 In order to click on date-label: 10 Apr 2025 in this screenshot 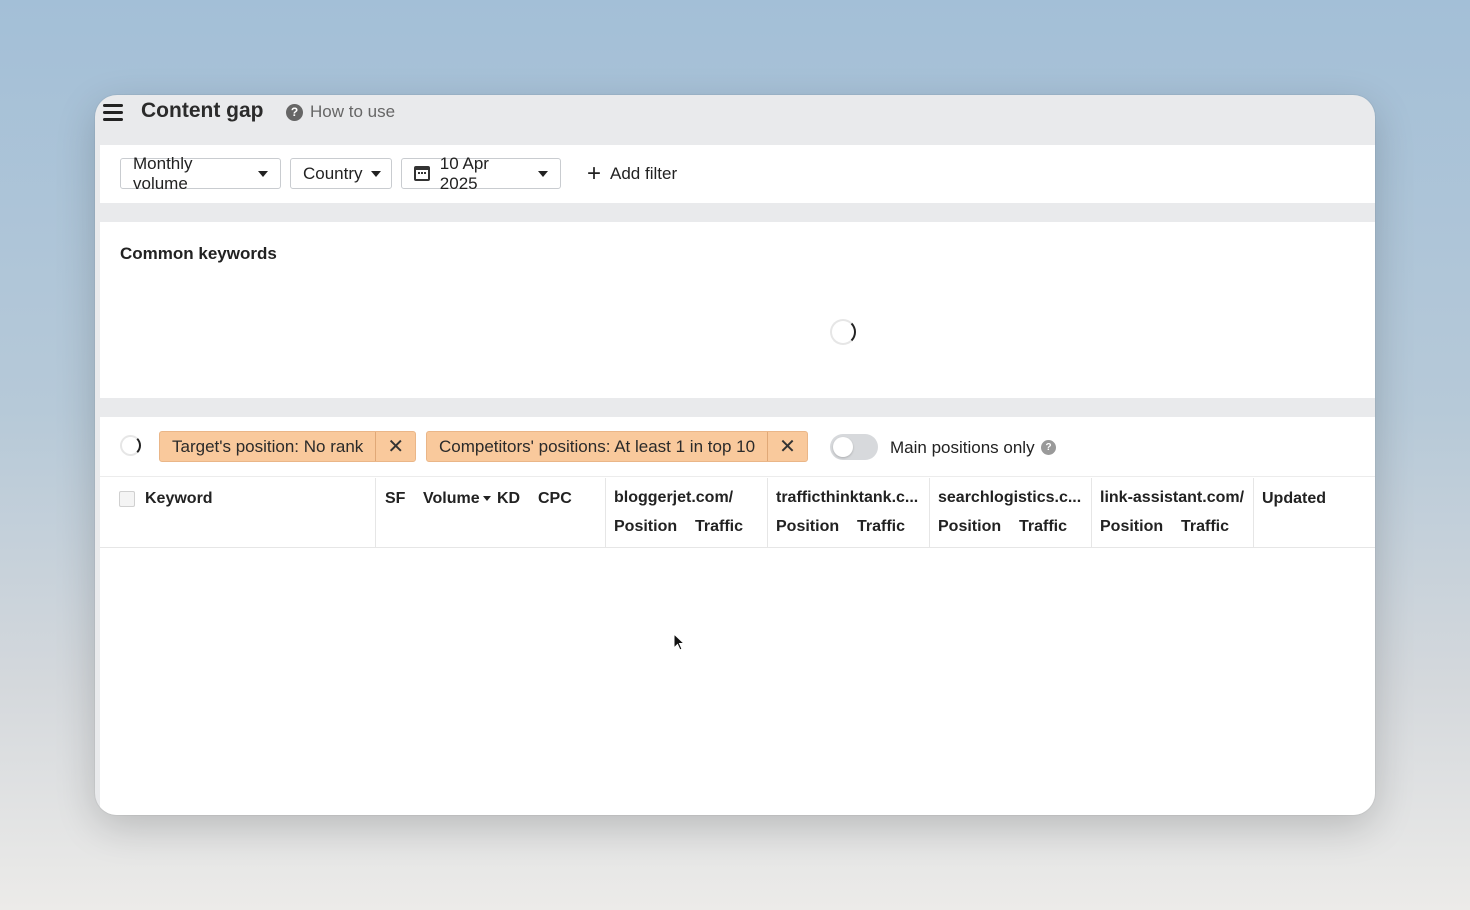, I will do `click(464, 173)`.